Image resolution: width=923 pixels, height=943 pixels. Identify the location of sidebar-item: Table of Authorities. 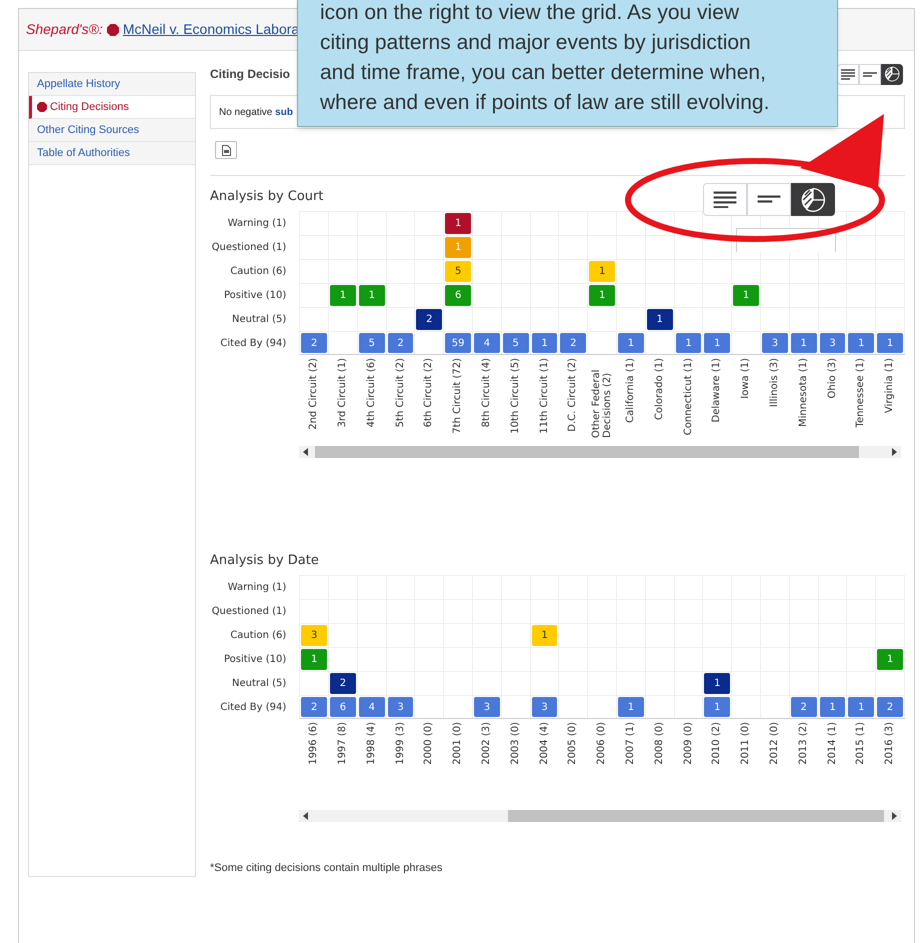
(112, 153).